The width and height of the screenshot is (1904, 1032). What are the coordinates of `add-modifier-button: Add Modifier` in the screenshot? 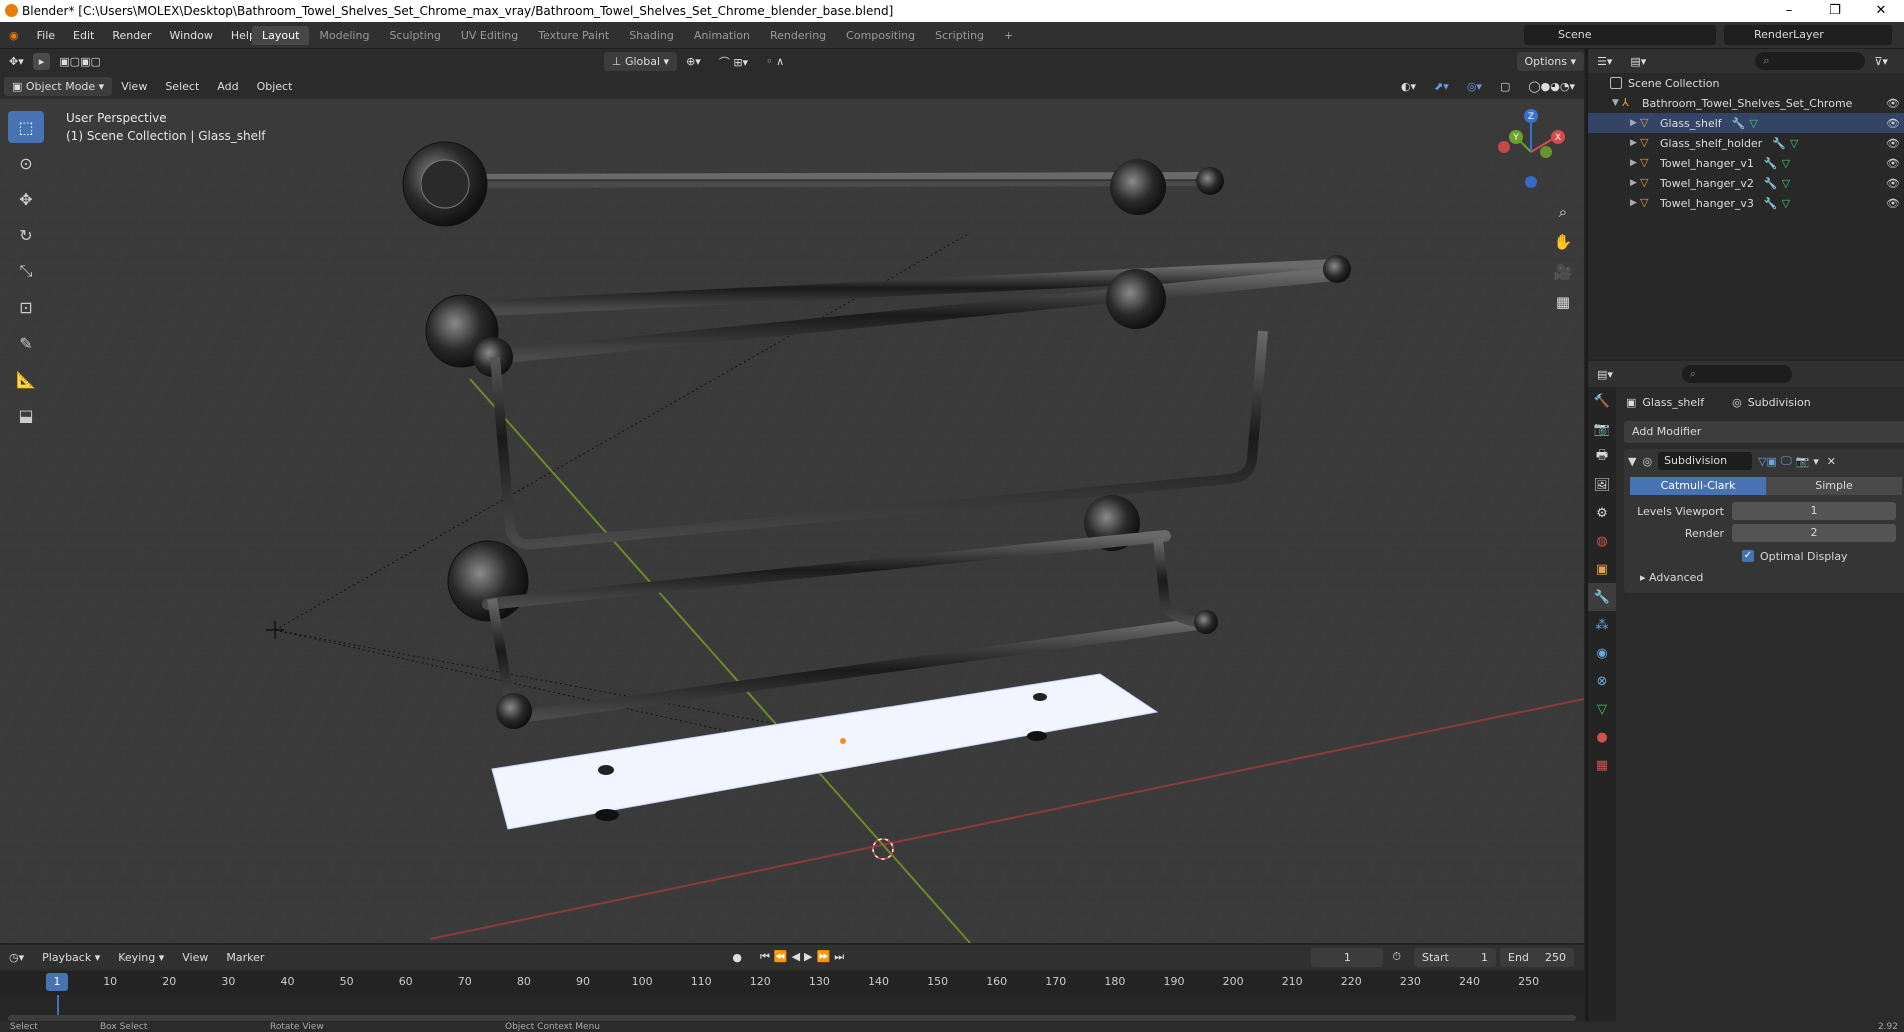 It's located at (1764, 432).